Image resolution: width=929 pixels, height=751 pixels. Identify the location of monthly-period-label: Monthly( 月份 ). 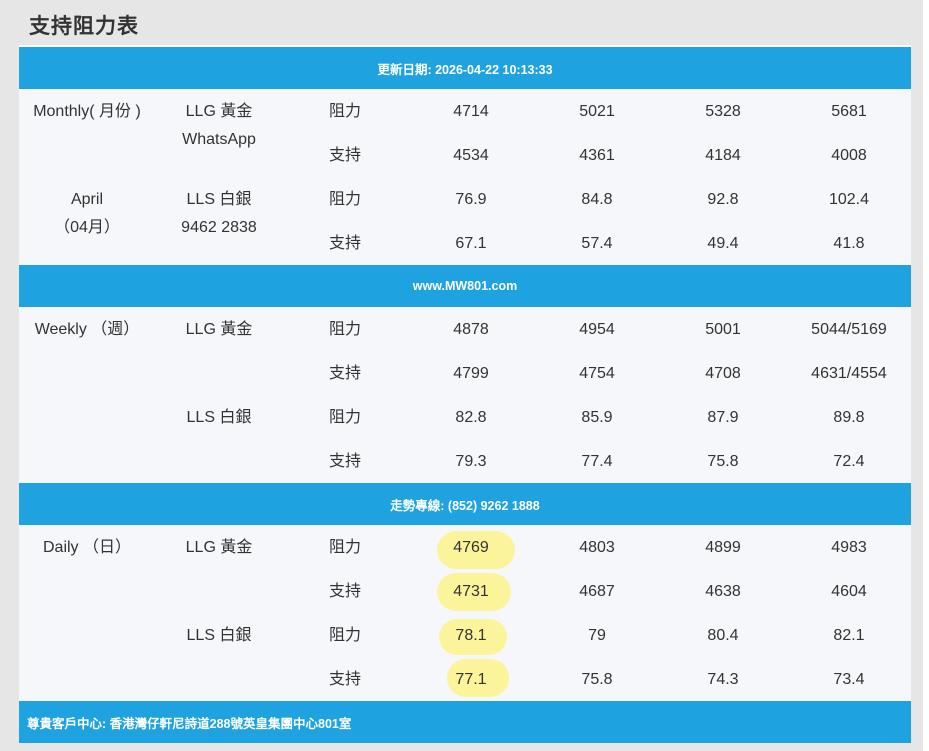
(87, 111).